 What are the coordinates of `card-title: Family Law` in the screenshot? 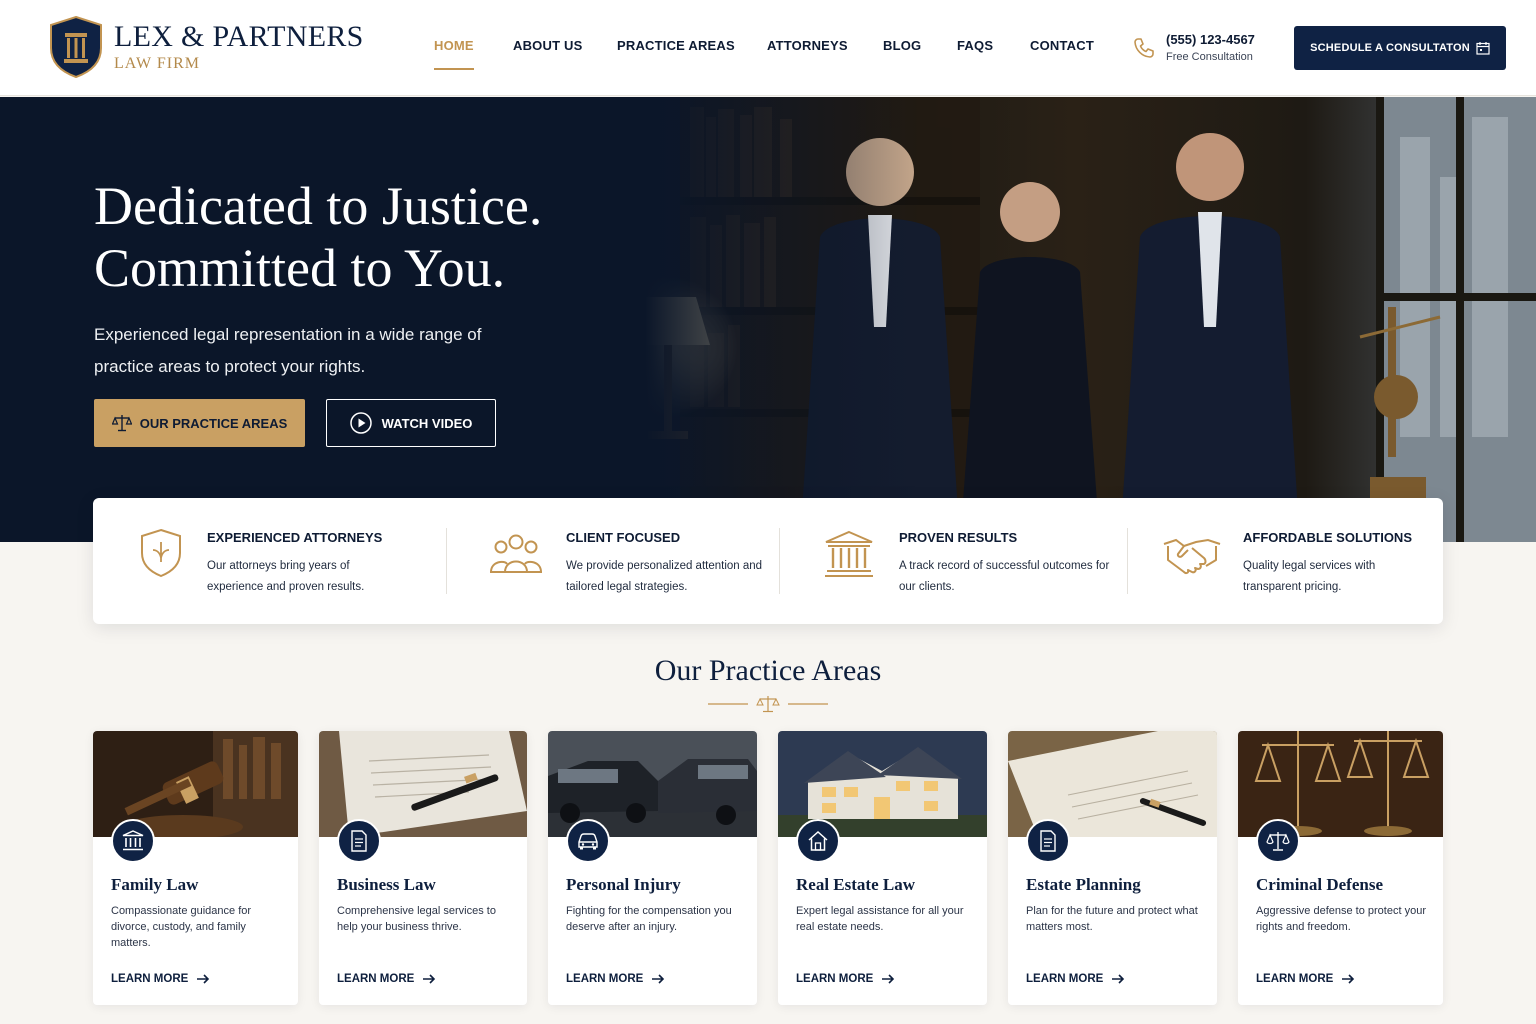 It's located at (155, 884).